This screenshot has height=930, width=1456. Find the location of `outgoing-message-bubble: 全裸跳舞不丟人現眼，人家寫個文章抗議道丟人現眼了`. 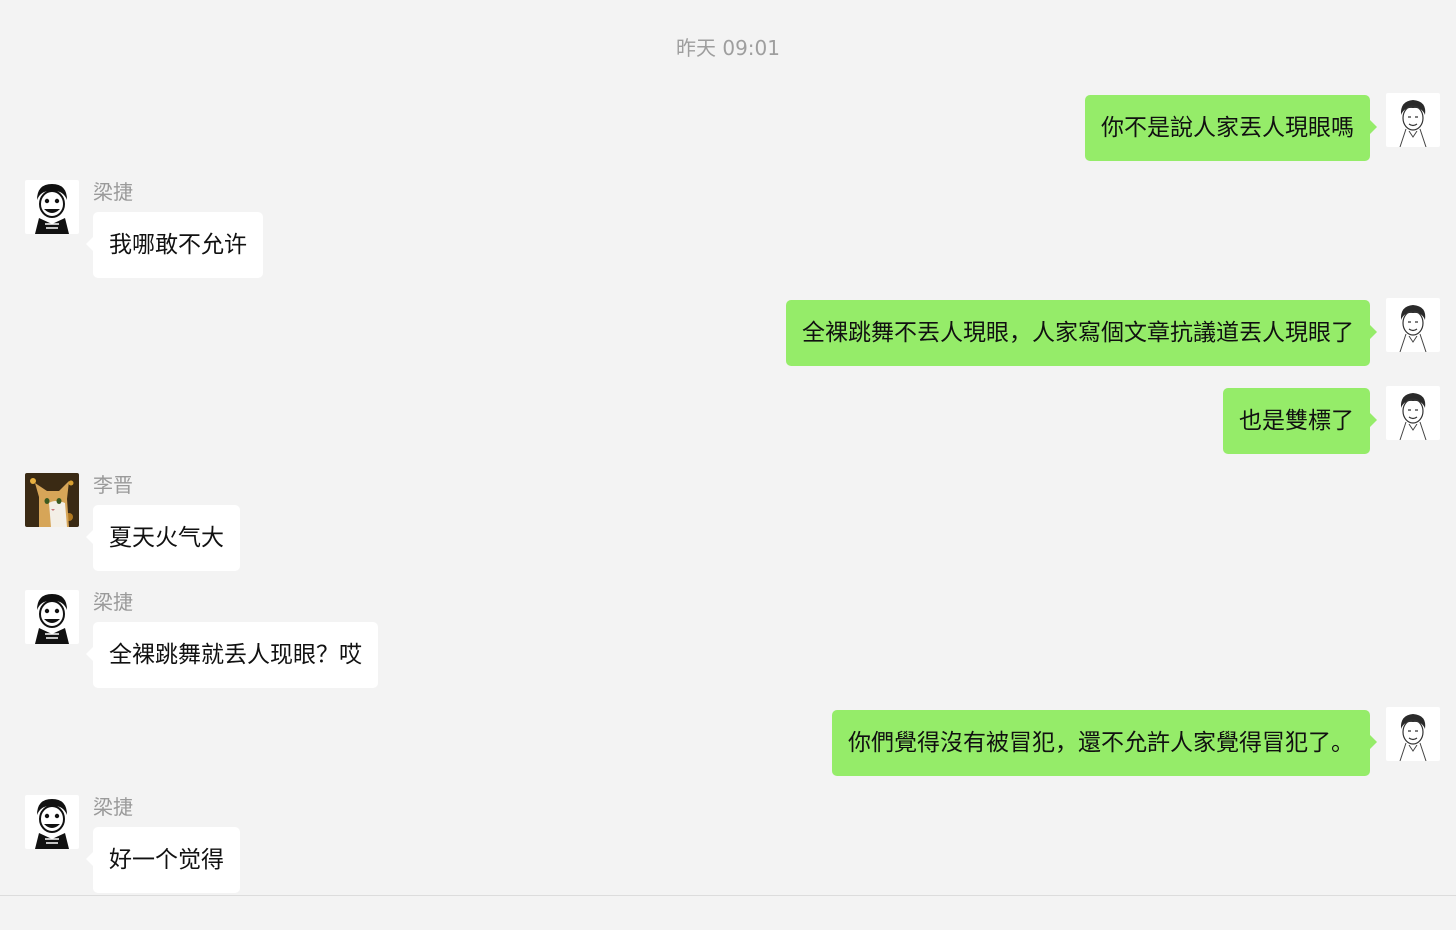

outgoing-message-bubble: 全裸跳舞不丟人現眼，人家寫個文章抗議道丟人現眼了 is located at coordinates (1081, 333).